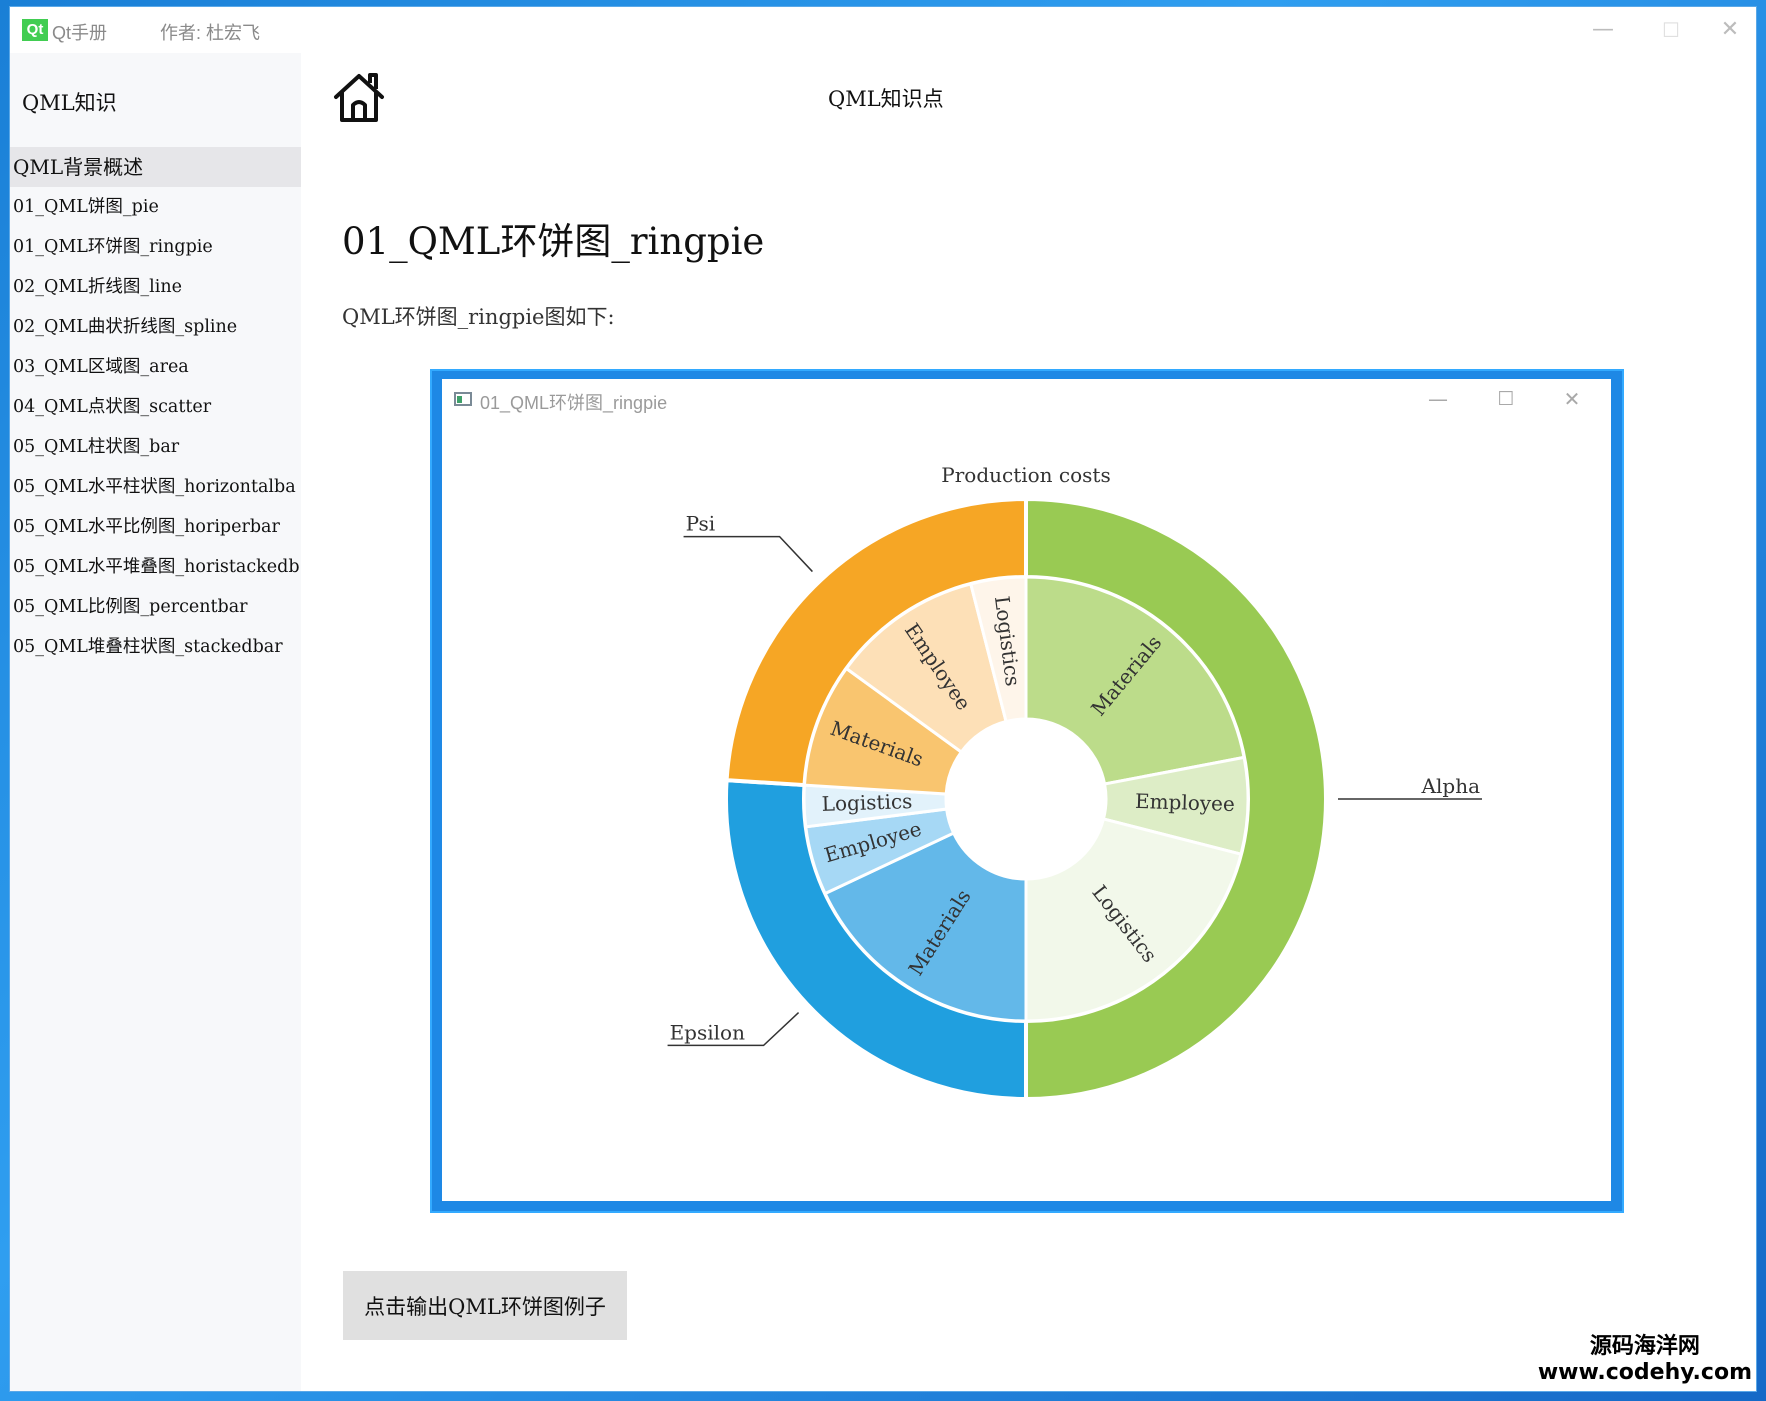 This screenshot has width=1766, height=1401. Describe the element at coordinates (155, 287) in the screenshot. I see `nav-item-line: 02_QML折线图_line` at that location.